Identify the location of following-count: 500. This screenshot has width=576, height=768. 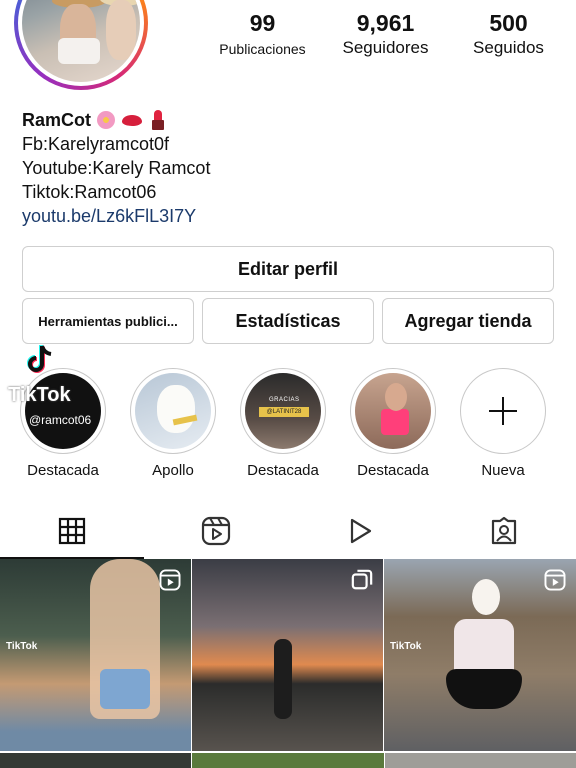
(508, 23).